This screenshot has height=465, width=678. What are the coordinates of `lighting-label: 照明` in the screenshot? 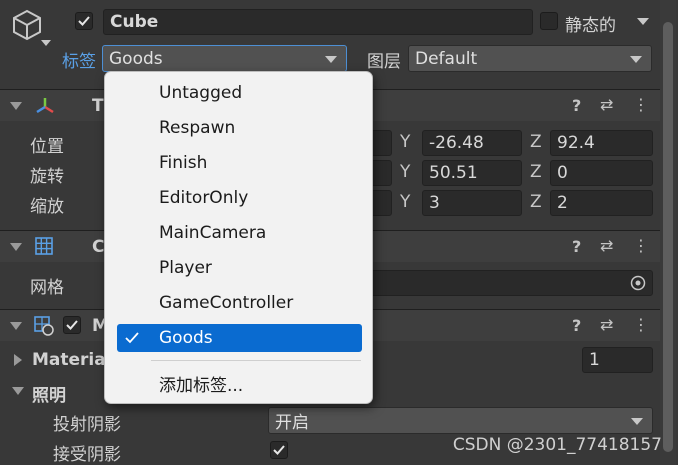 It's located at (49, 396).